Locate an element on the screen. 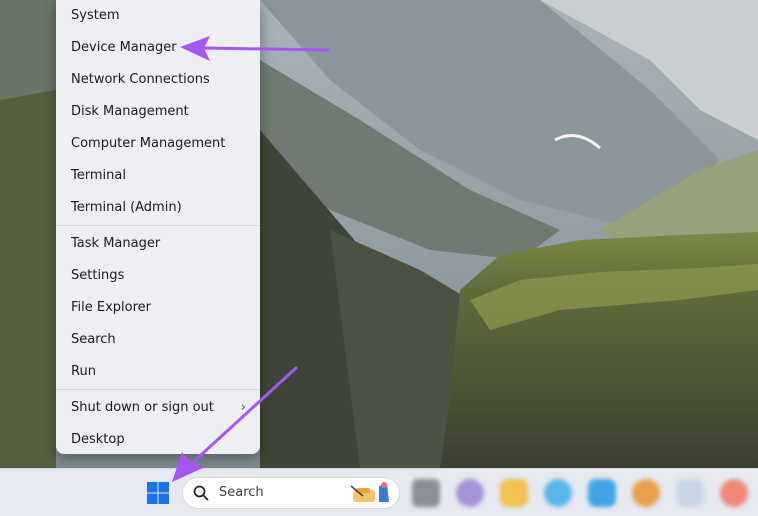  taskbar-app-file-explorer-icon is located at coordinates (514, 493).